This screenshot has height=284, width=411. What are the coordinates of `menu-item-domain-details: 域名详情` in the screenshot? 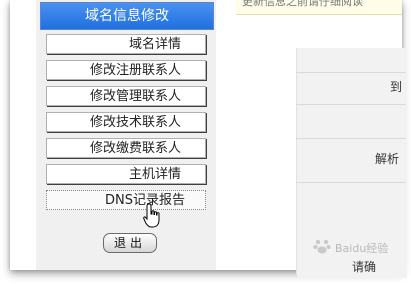 It's located at (126, 44).